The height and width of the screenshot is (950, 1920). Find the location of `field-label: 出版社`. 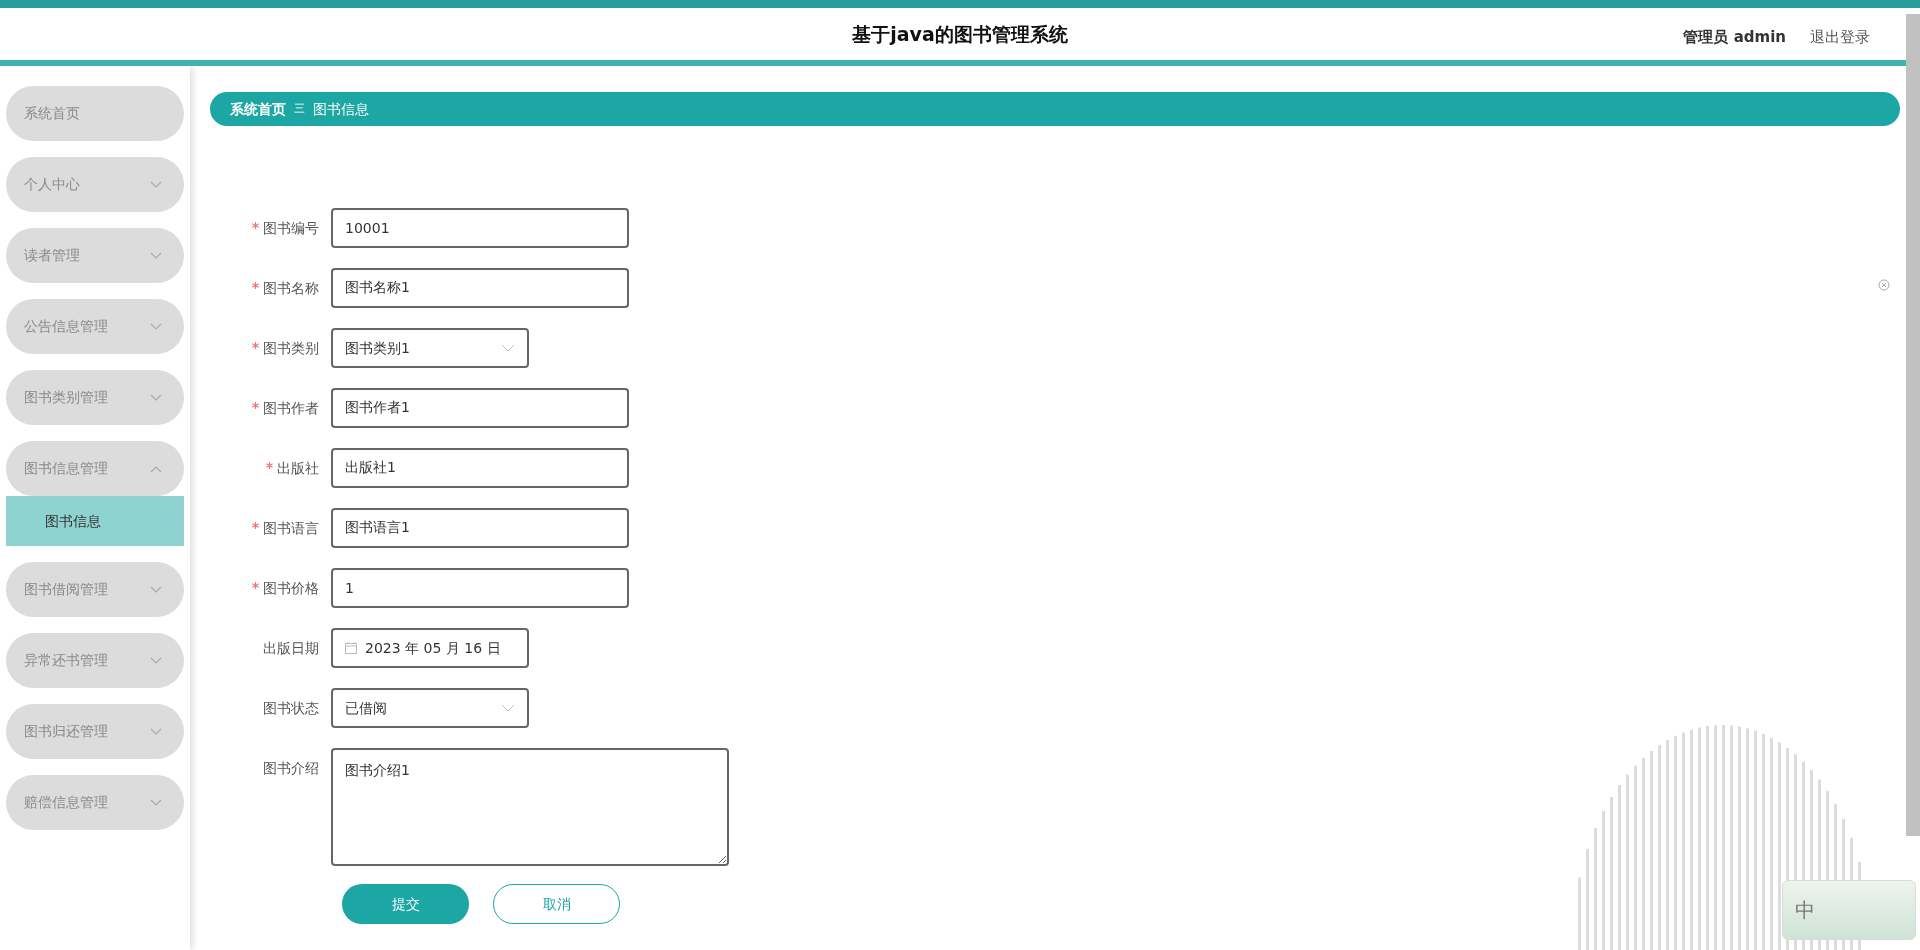

field-label: 出版社 is located at coordinates (260, 468).